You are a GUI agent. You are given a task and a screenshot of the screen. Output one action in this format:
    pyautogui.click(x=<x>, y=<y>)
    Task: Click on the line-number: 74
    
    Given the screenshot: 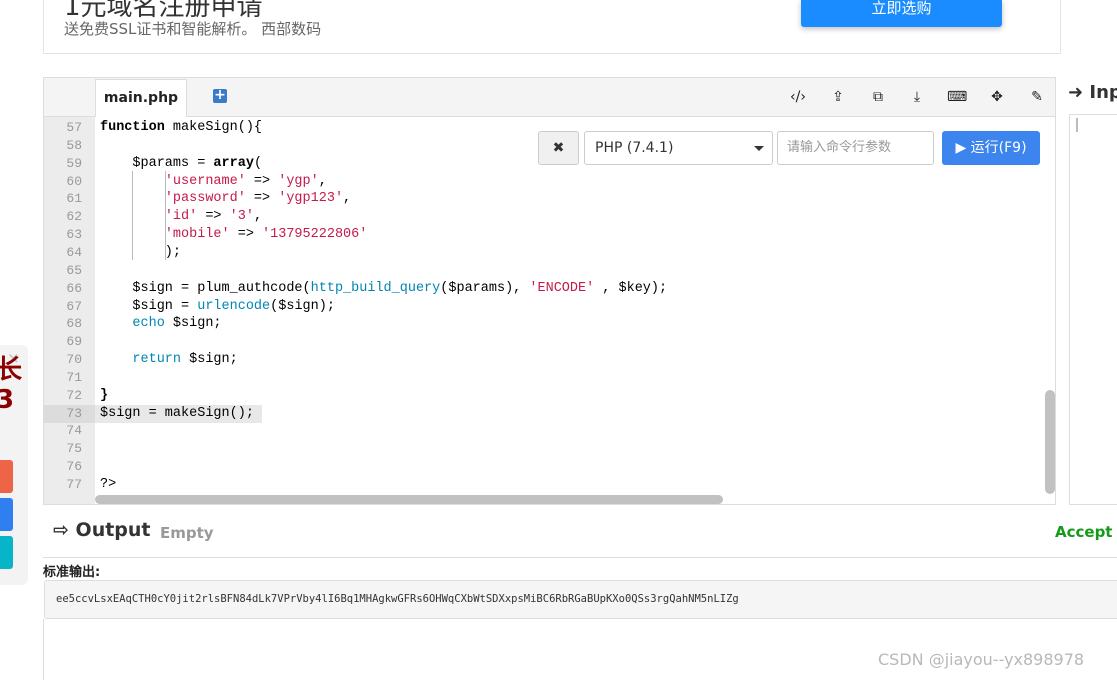 What is the action you would take?
    pyautogui.click(x=74, y=431)
    